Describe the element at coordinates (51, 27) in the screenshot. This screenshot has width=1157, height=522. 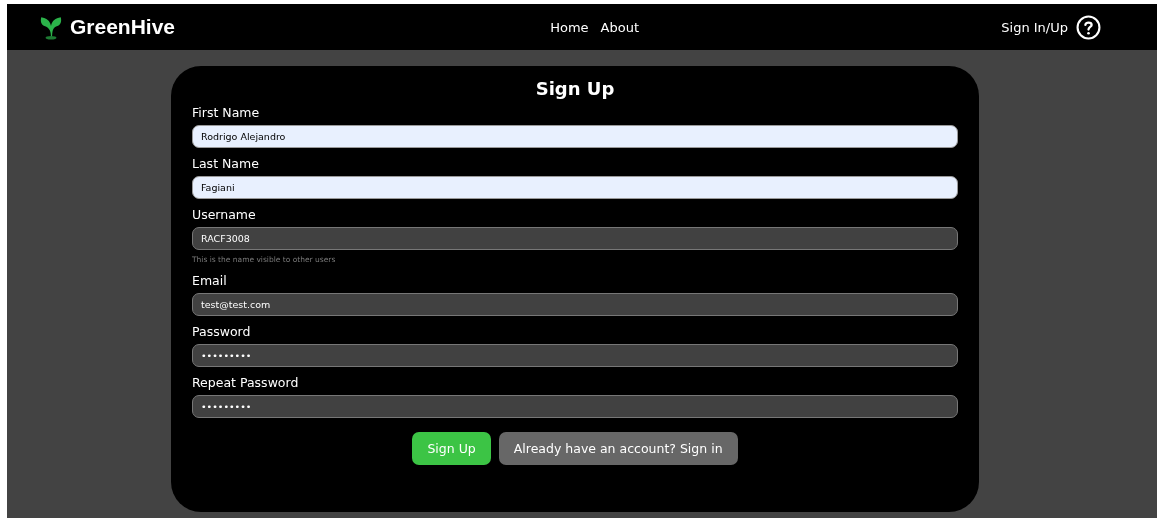
I see `leaf-logo-icon` at that location.